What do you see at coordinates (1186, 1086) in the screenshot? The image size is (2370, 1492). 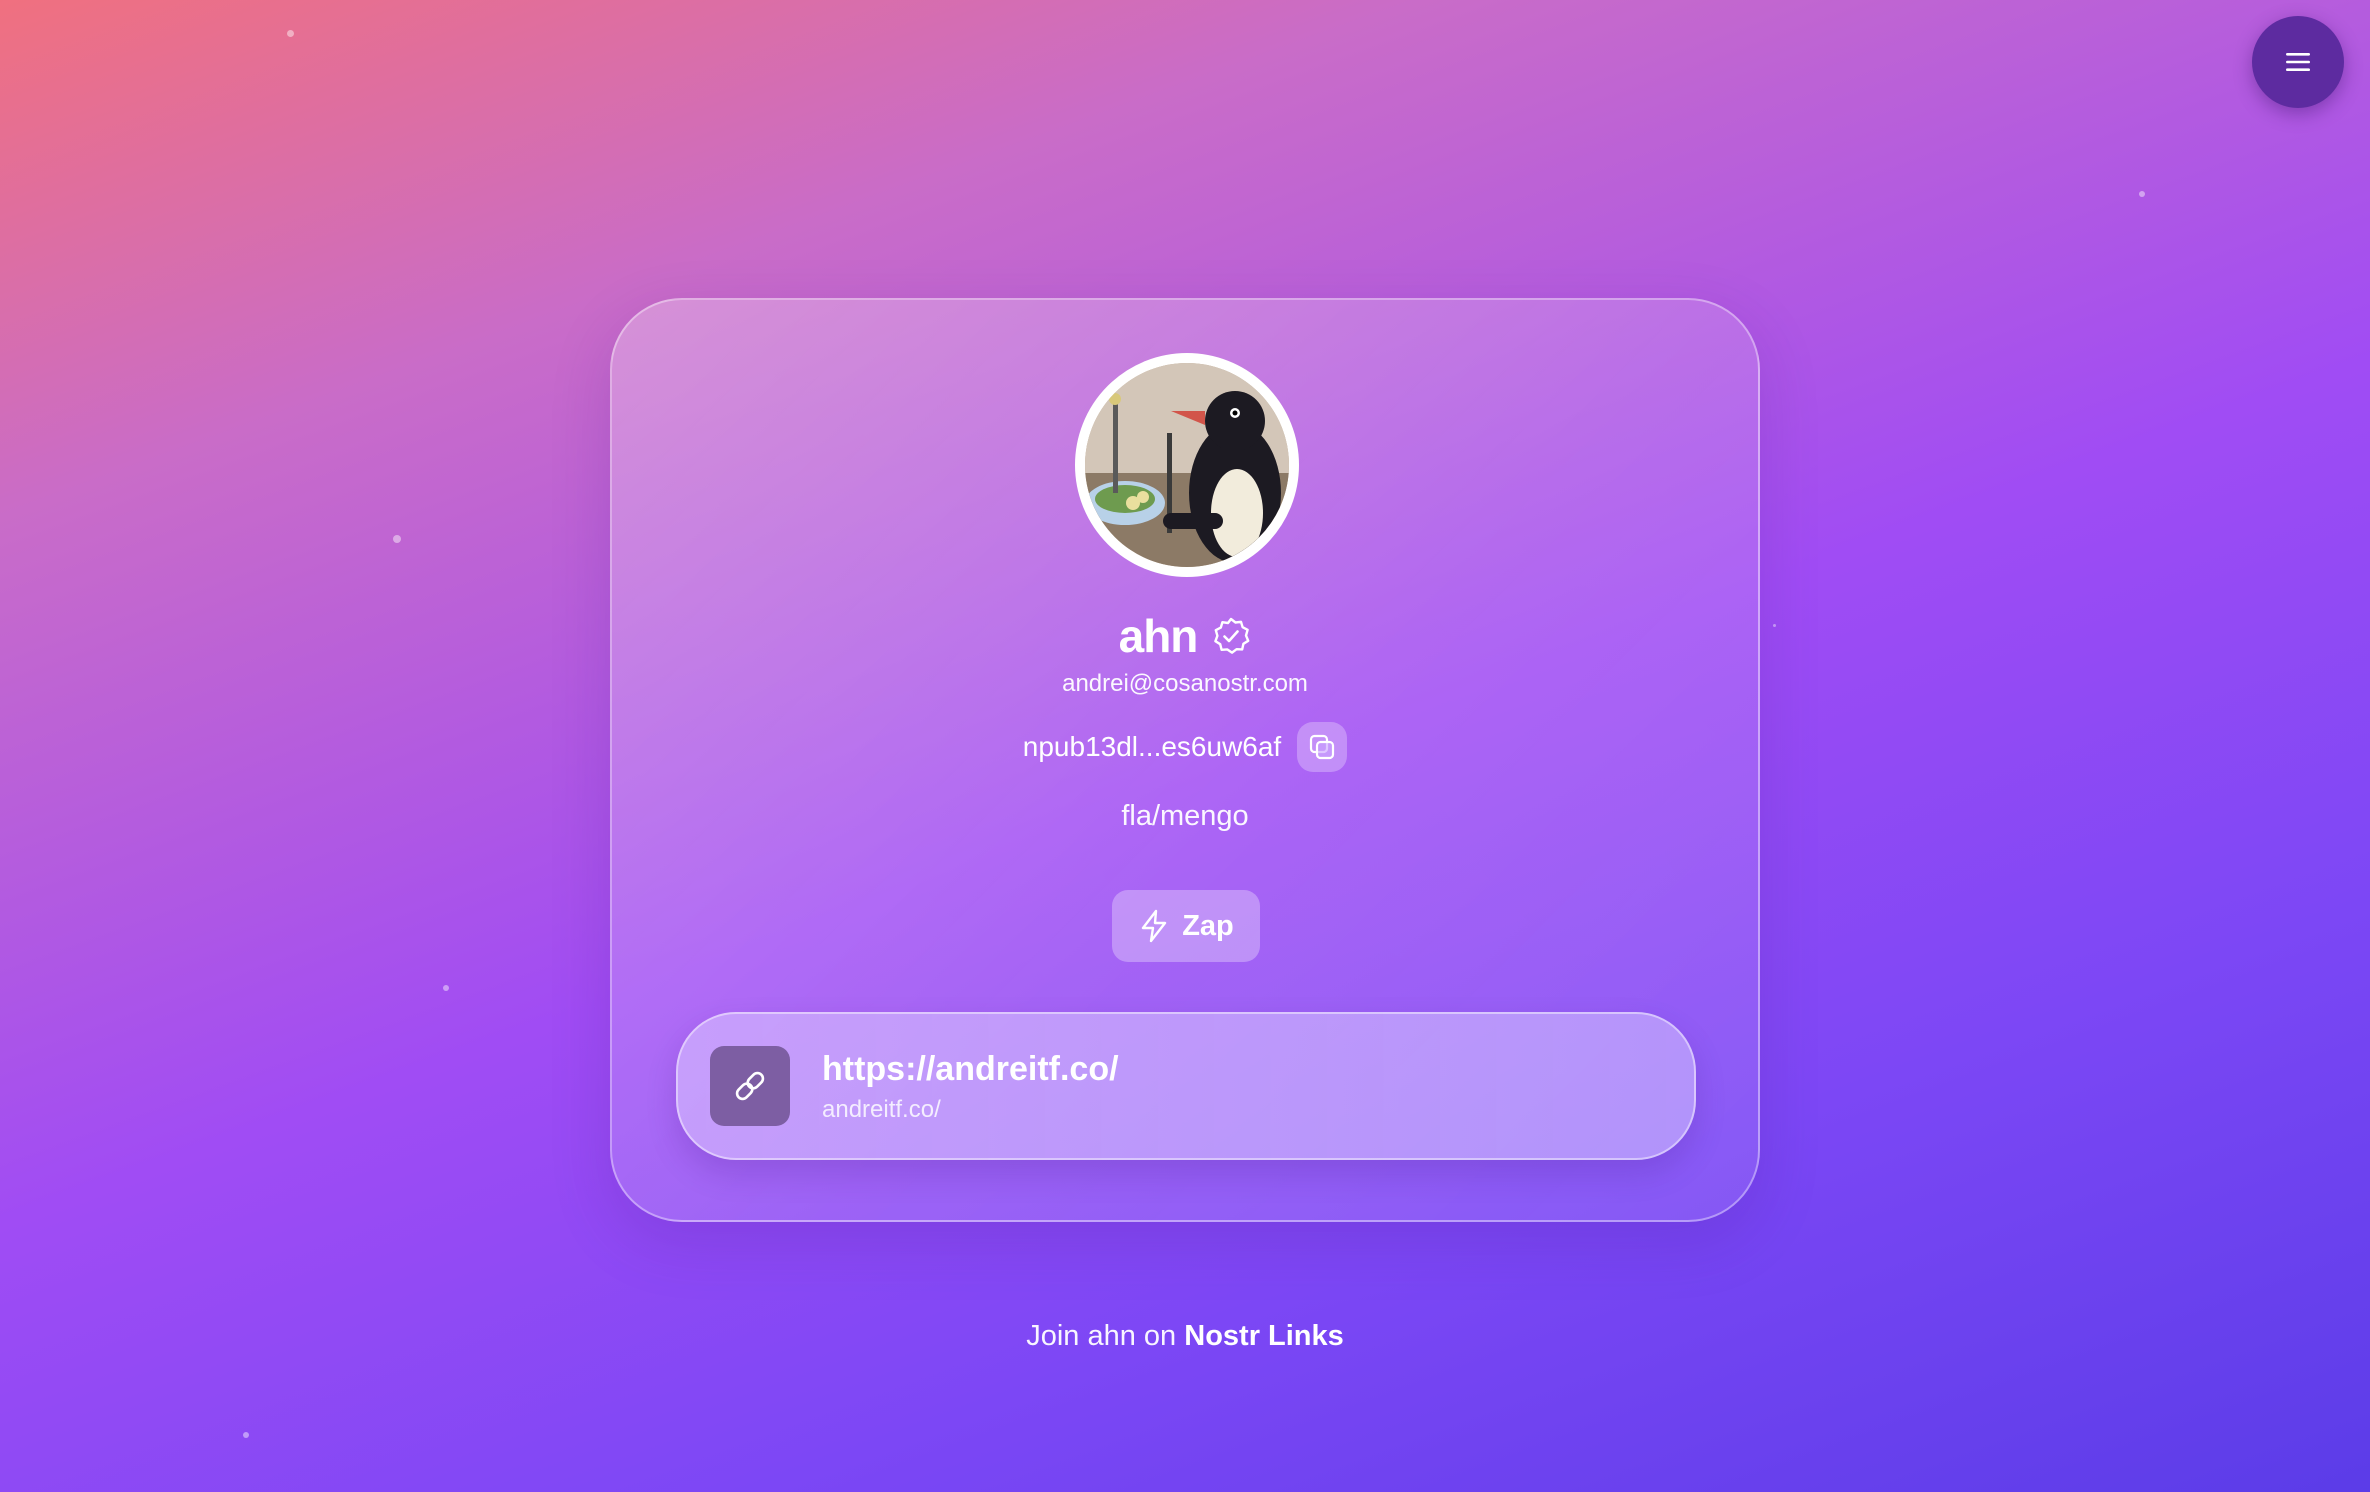 I see `link-card: https://andreitf.co/ andreitf.co/` at bounding box center [1186, 1086].